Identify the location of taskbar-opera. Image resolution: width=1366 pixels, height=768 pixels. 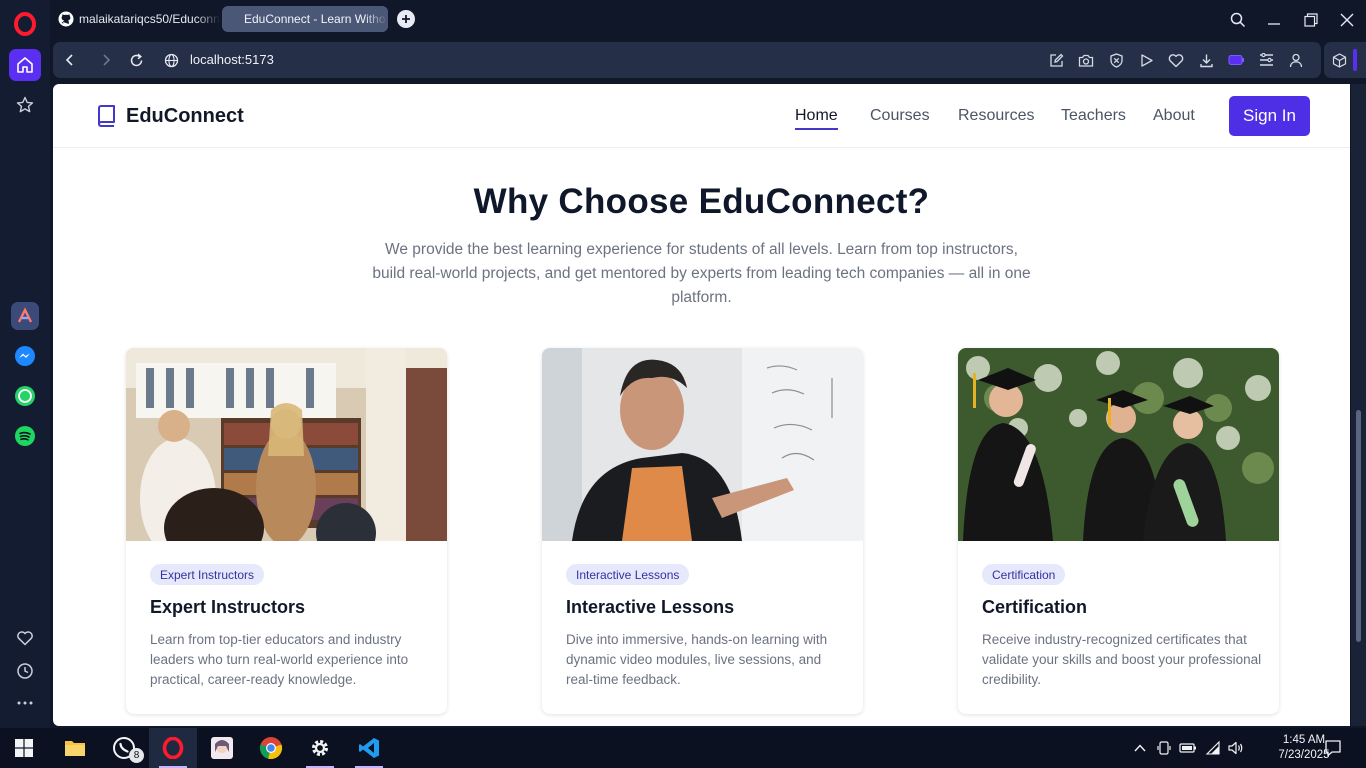
(173, 748).